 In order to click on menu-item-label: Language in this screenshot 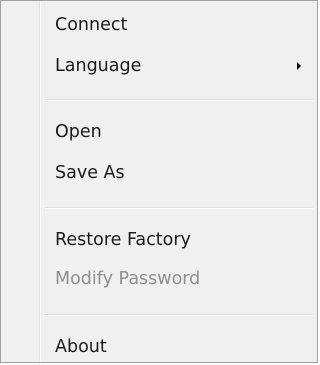, I will do `click(98, 66)`.